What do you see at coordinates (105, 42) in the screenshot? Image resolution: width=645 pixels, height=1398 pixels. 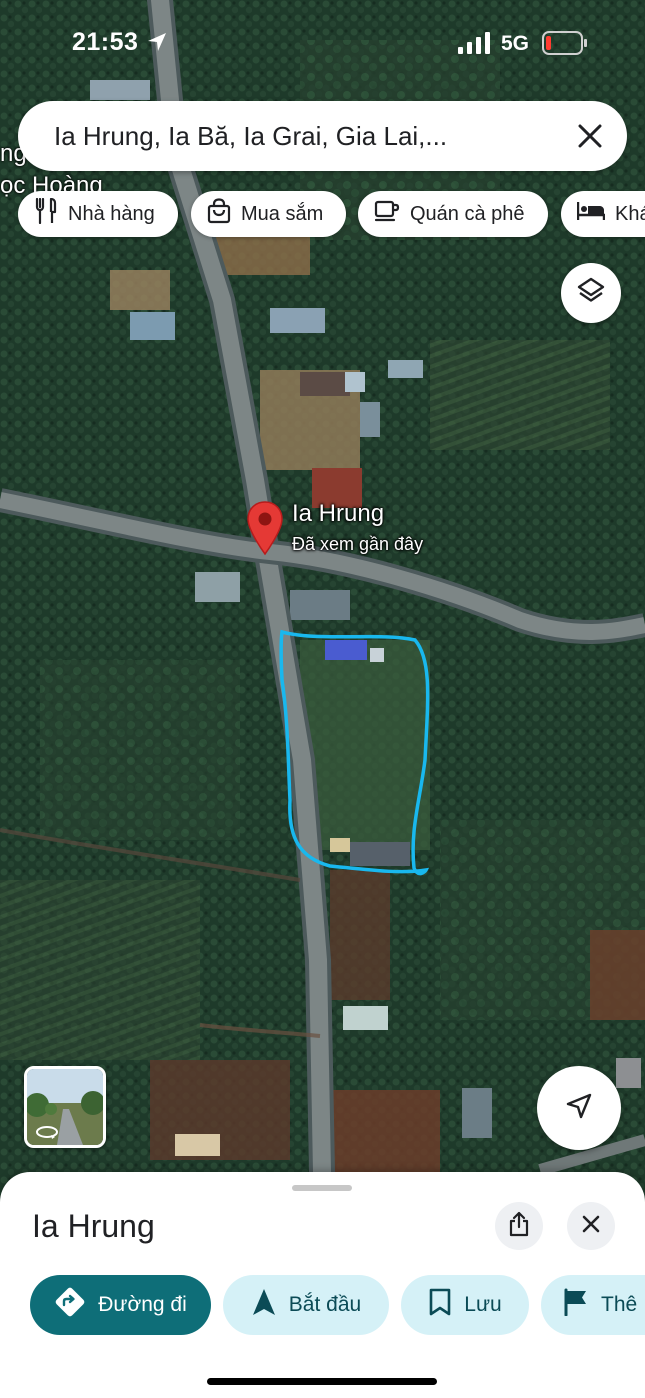 I see `status-time: 21:53` at bounding box center [105, 42].